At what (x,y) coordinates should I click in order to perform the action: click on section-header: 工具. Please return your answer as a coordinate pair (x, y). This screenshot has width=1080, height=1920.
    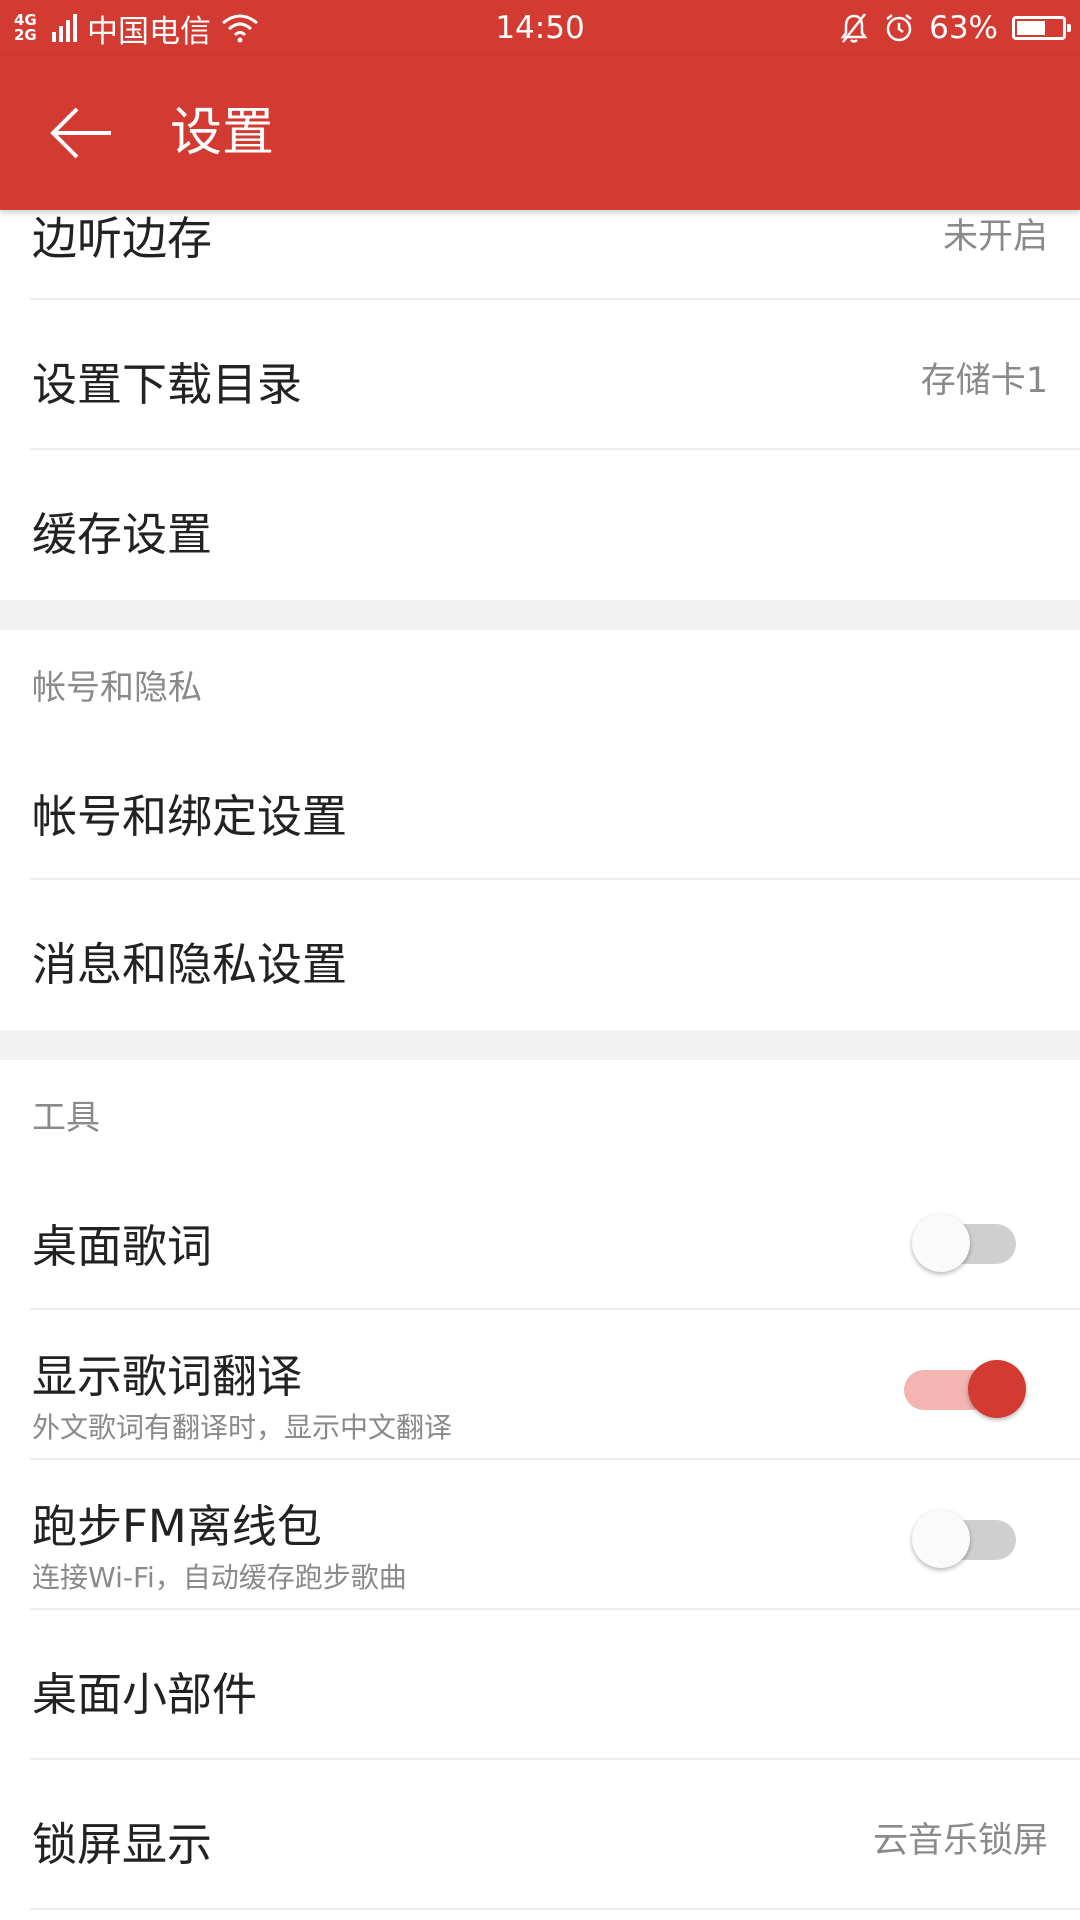
    Looking at the image, I should click on (66, 1118).